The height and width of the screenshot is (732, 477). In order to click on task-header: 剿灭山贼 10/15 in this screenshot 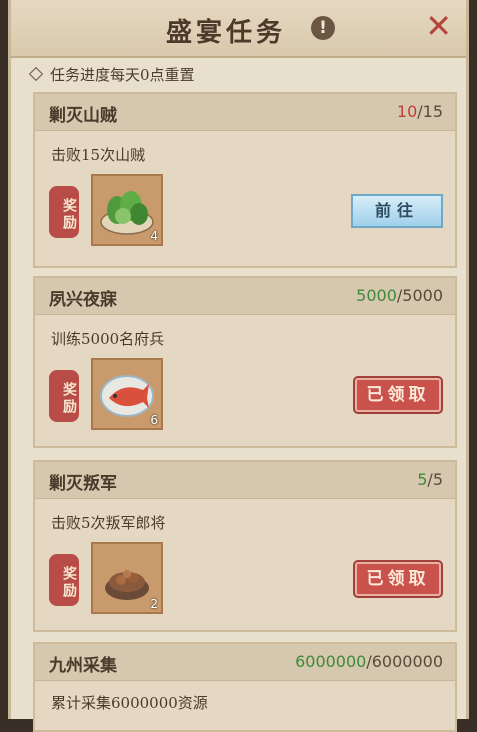, I will do `click(245, 112)`.